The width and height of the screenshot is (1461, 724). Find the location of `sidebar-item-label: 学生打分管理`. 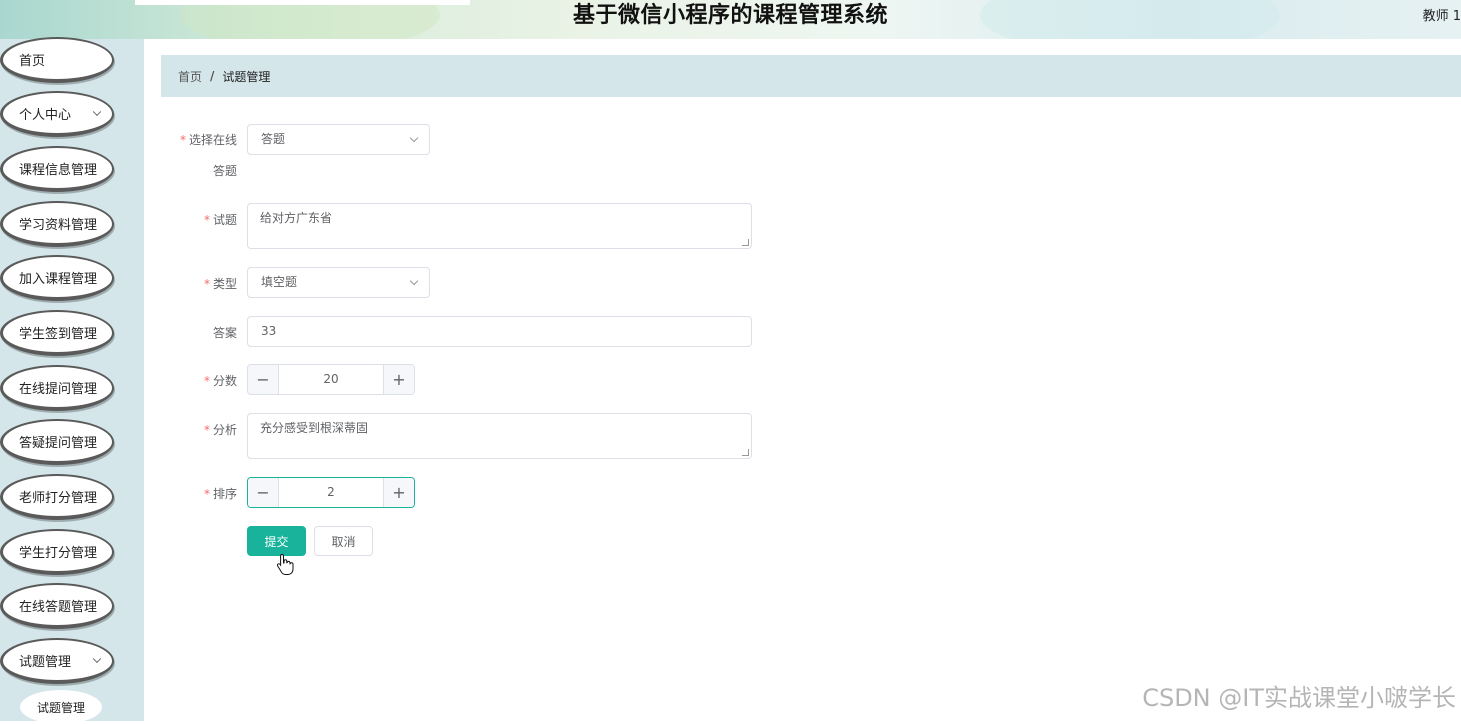

sidebar-item-label: 学生打分管理 is located at coordinates (58, 553).